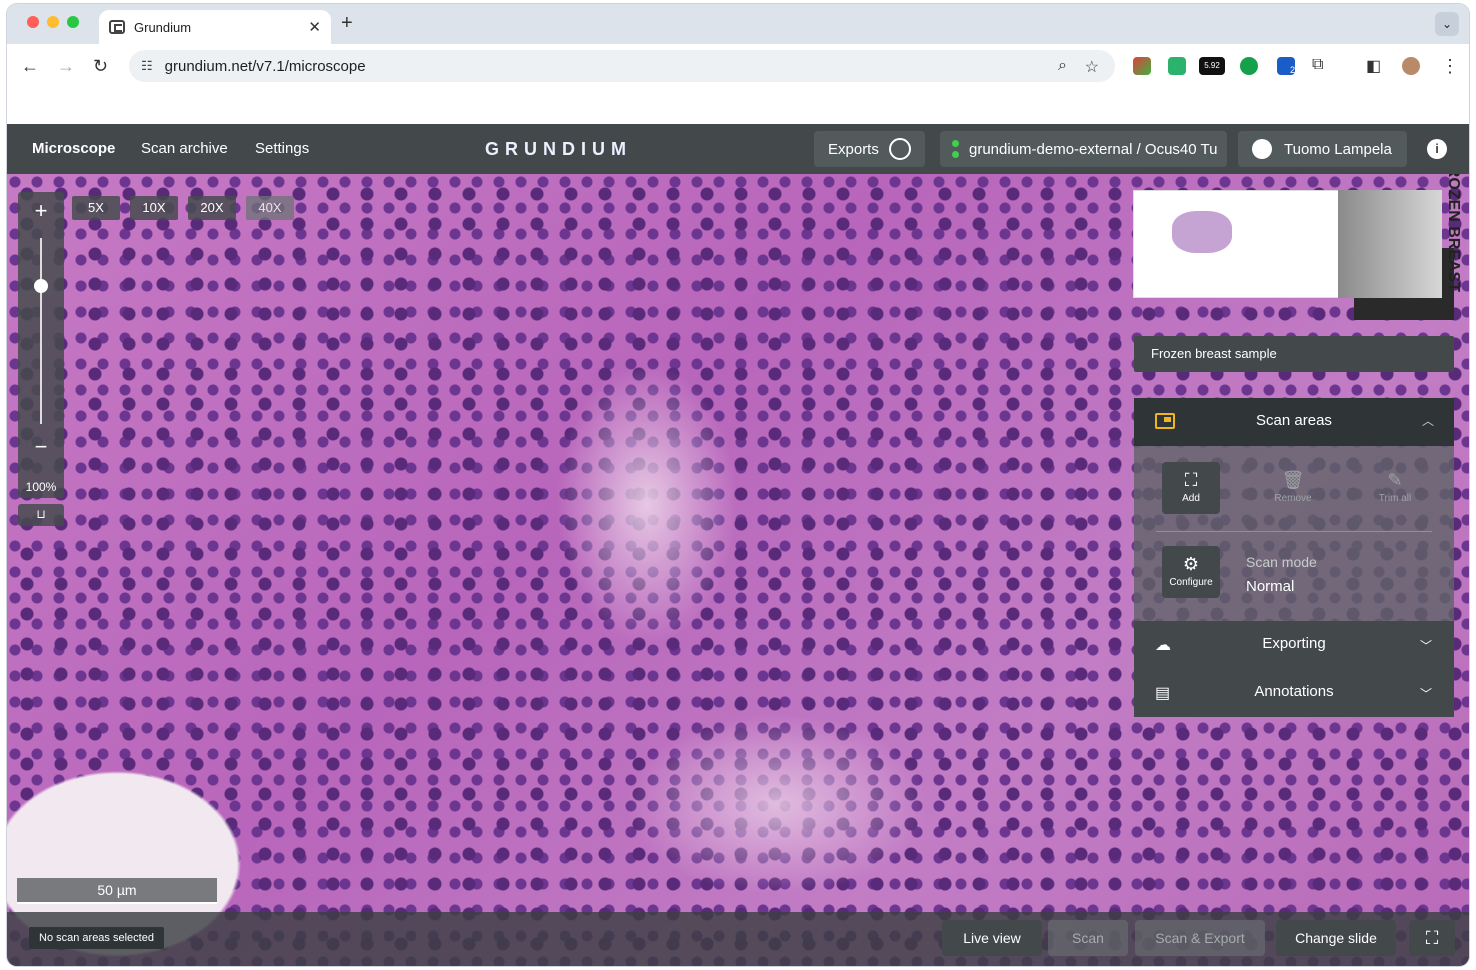 This screenshot has height=970, width=1476. I want to click on magnification-5x-button: 5X, so click(96, 208).